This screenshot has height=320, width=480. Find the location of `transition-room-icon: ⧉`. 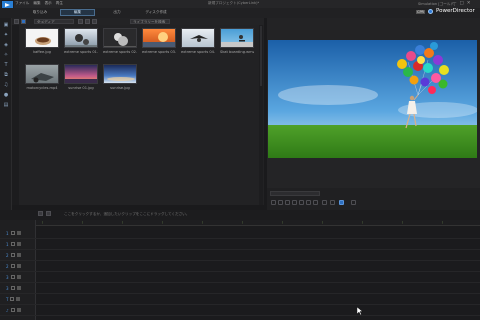

transition-room-icon: ⧉ is located at coordinates (6, 75).